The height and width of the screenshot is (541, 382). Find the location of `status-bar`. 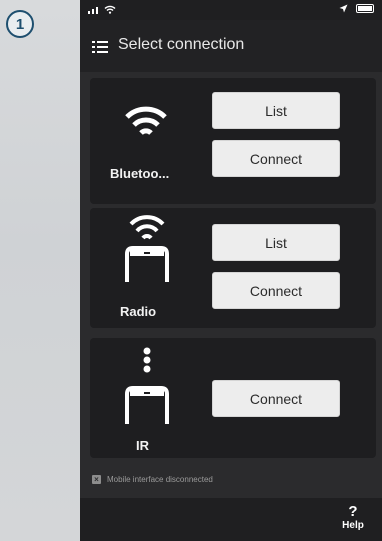

status-bar is located at coordinates (231, 10).